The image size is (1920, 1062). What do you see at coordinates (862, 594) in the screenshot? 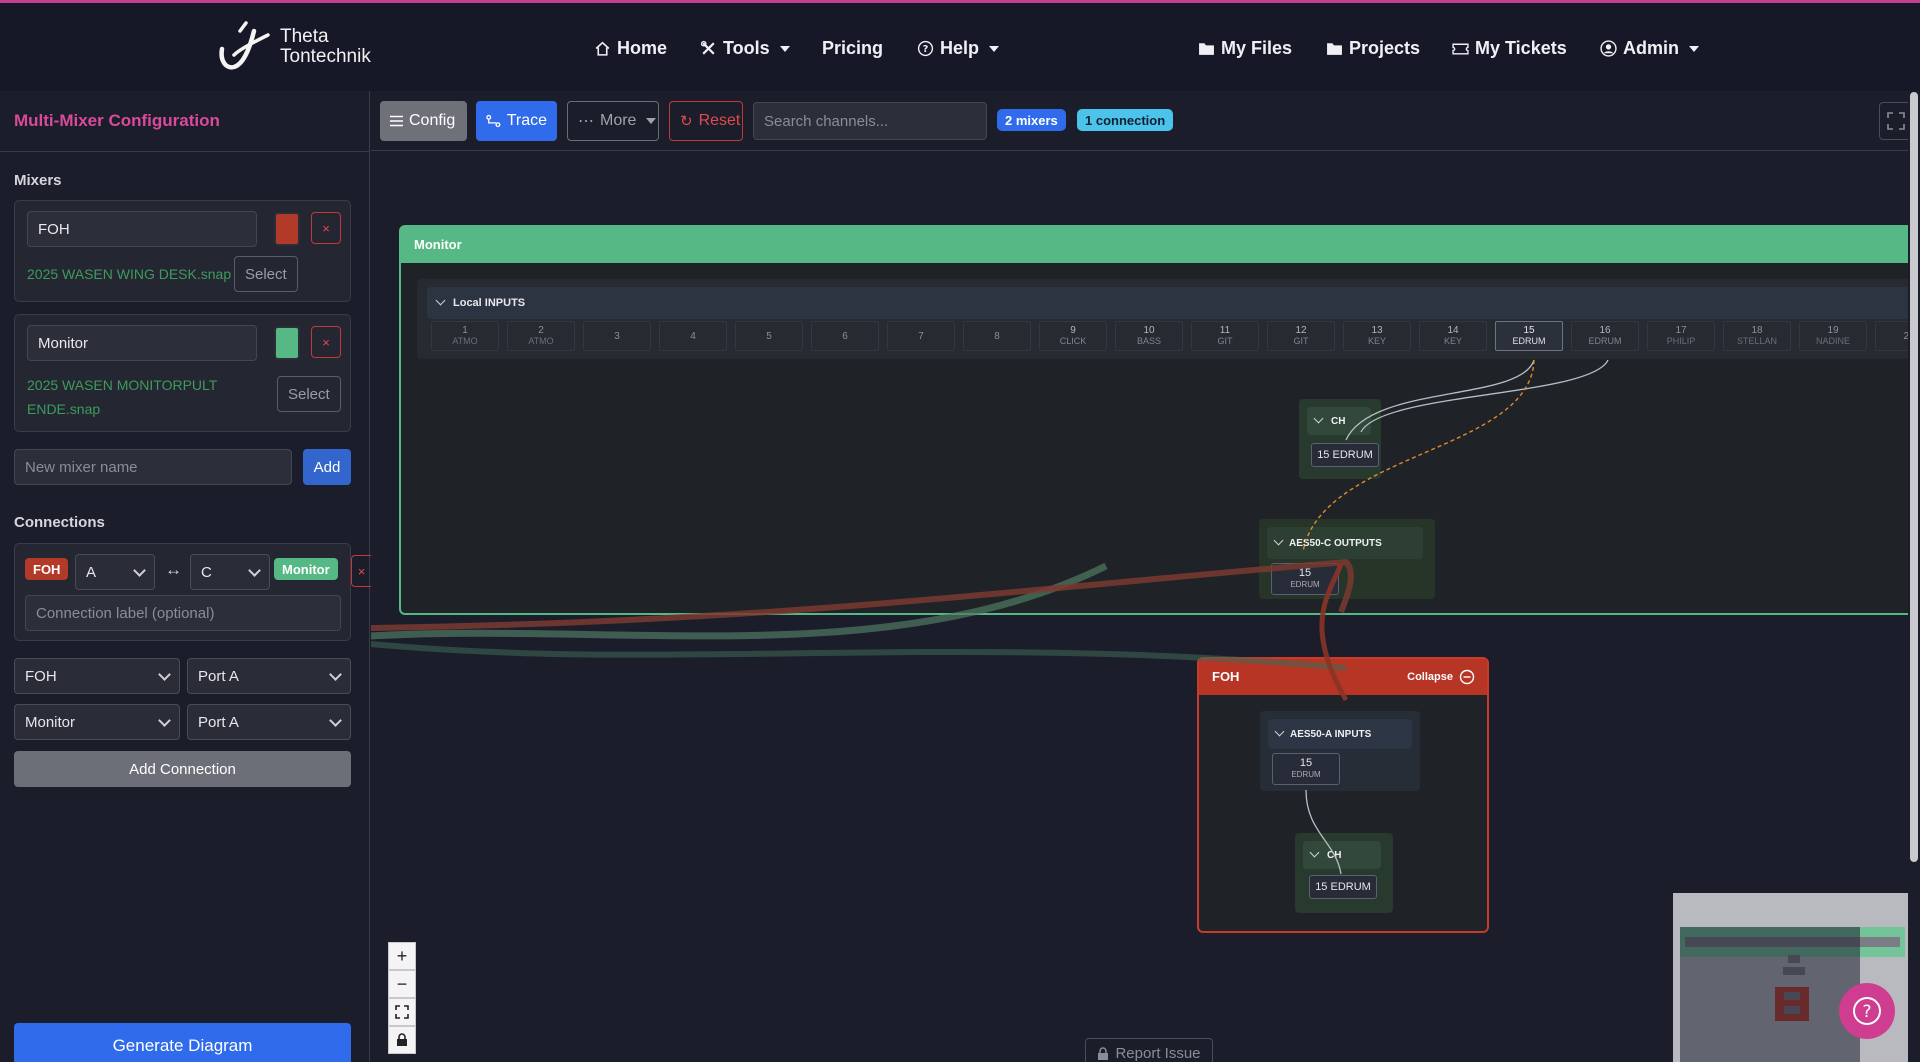
I see `aes-cable-red` at bounding box center [862, 594].